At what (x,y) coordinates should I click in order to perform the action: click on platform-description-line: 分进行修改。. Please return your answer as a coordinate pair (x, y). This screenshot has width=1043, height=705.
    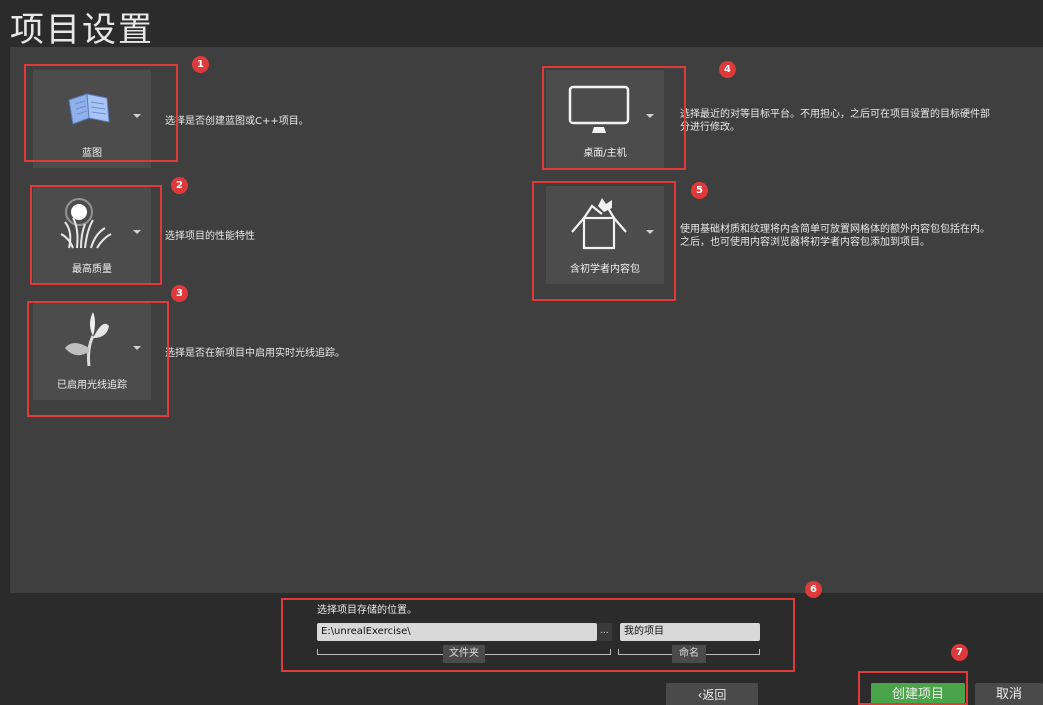
    Looking at the image, I should click on (710, 127).